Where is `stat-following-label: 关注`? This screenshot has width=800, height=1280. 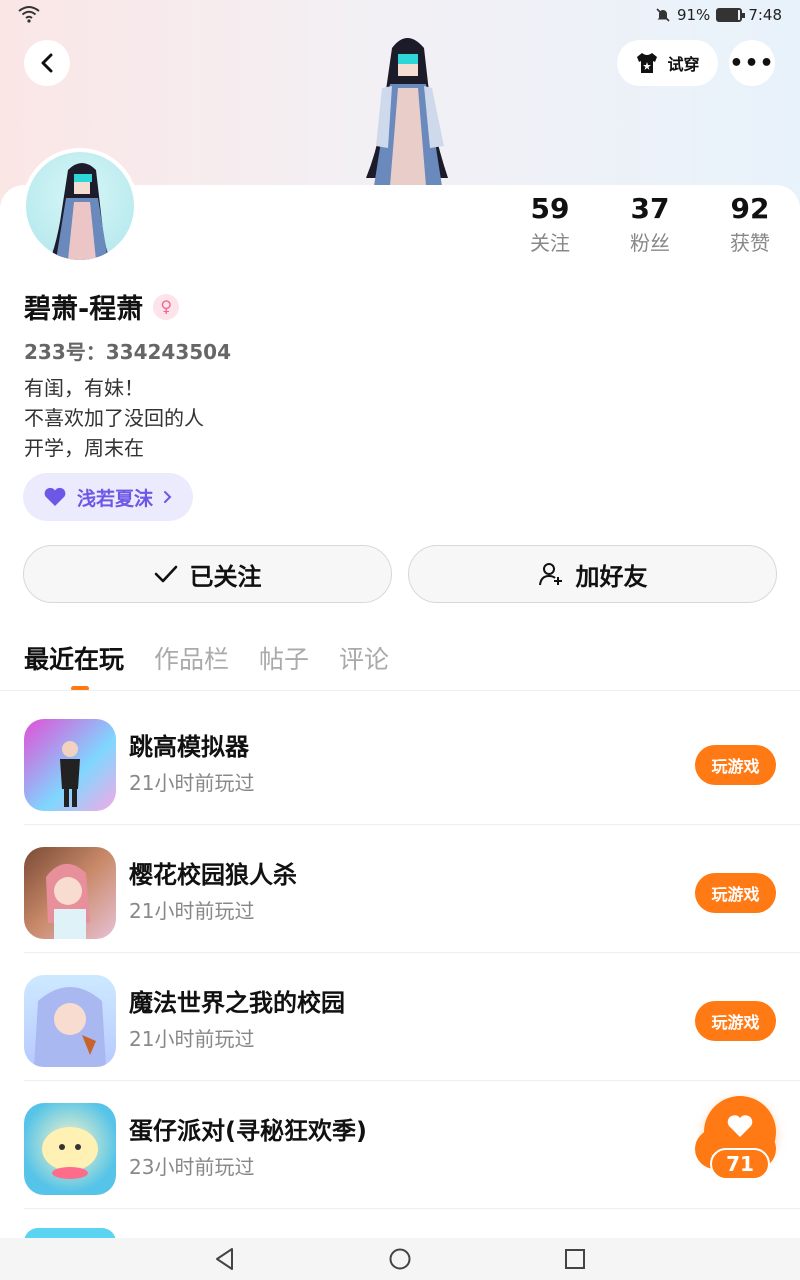
stat-following-label: 关注 is located at coordinates (550, 243).